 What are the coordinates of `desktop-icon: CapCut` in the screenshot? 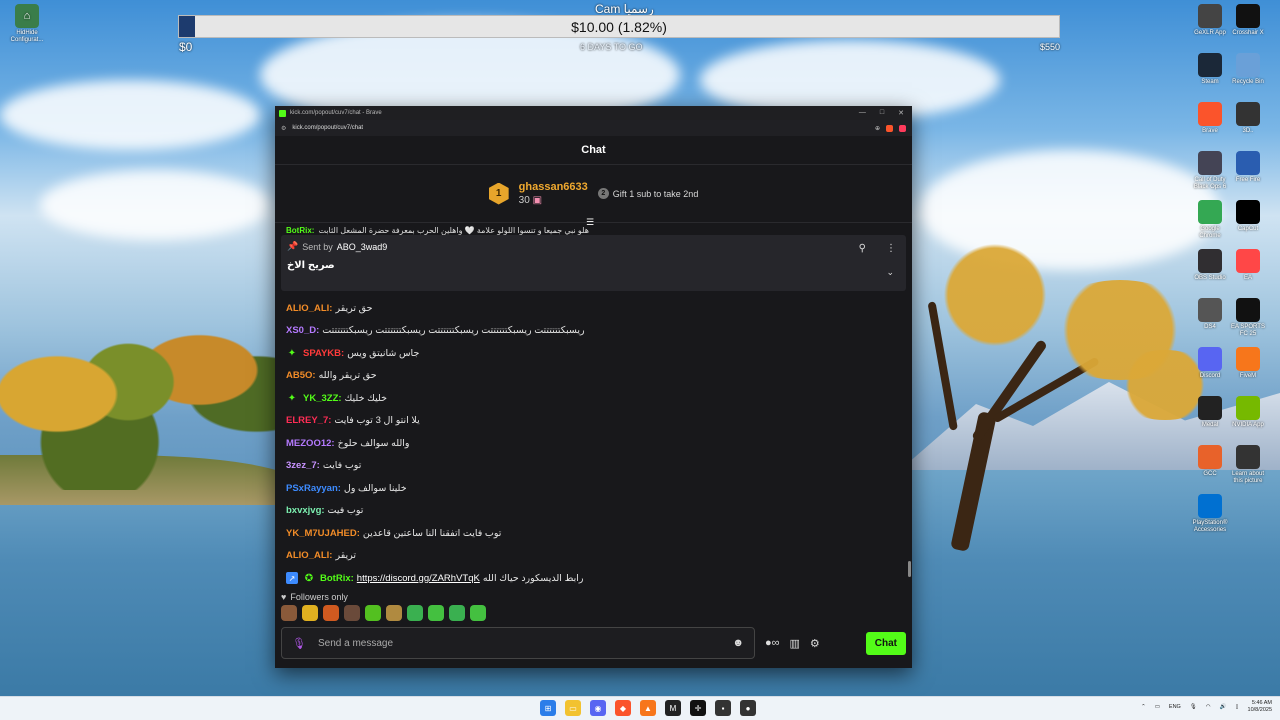 It's located at (1248, 216).